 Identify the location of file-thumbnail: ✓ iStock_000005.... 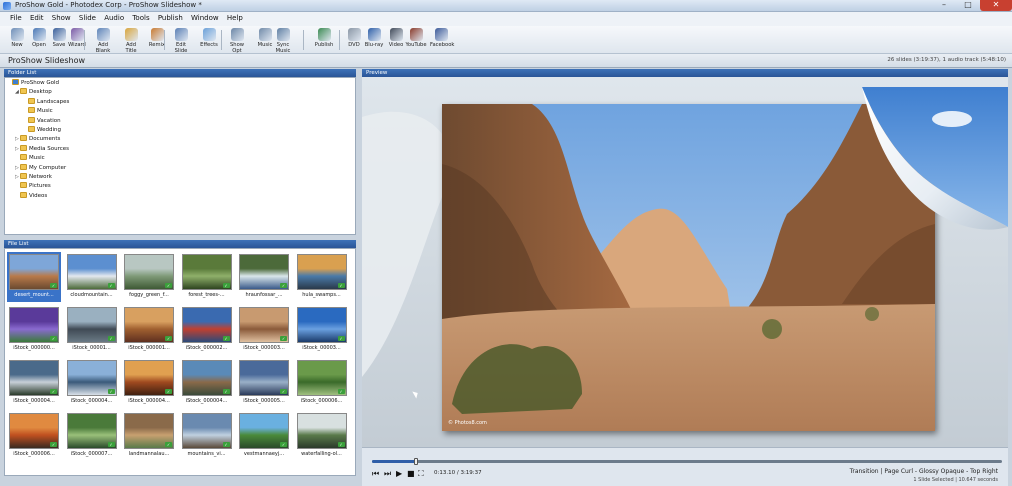
(264, 383).